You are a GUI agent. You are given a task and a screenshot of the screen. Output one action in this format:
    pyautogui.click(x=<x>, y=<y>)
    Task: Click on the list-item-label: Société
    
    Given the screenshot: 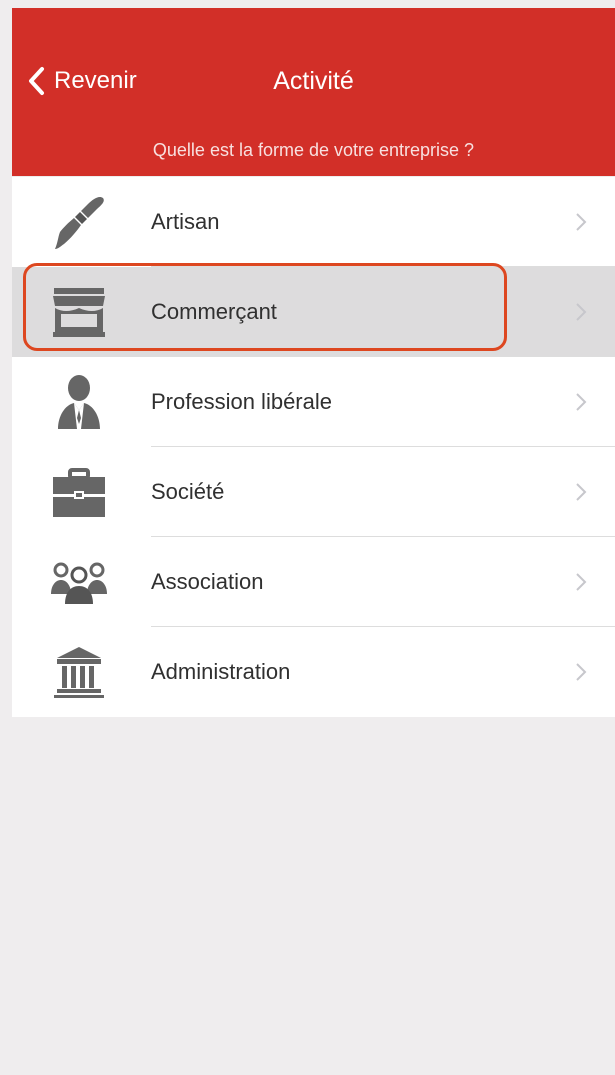 What is the action you would take?
    pyautogui.click(x=188, y=491)
    